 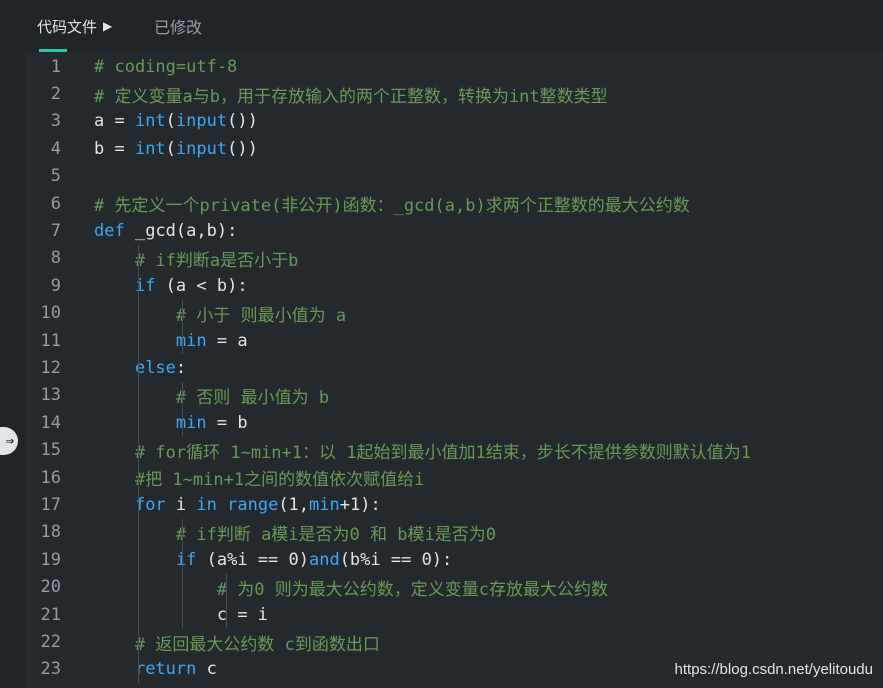 I want to click on code-text: #把 1~min+1之间的数值依次赋值给i, so click(x=259, y=477).